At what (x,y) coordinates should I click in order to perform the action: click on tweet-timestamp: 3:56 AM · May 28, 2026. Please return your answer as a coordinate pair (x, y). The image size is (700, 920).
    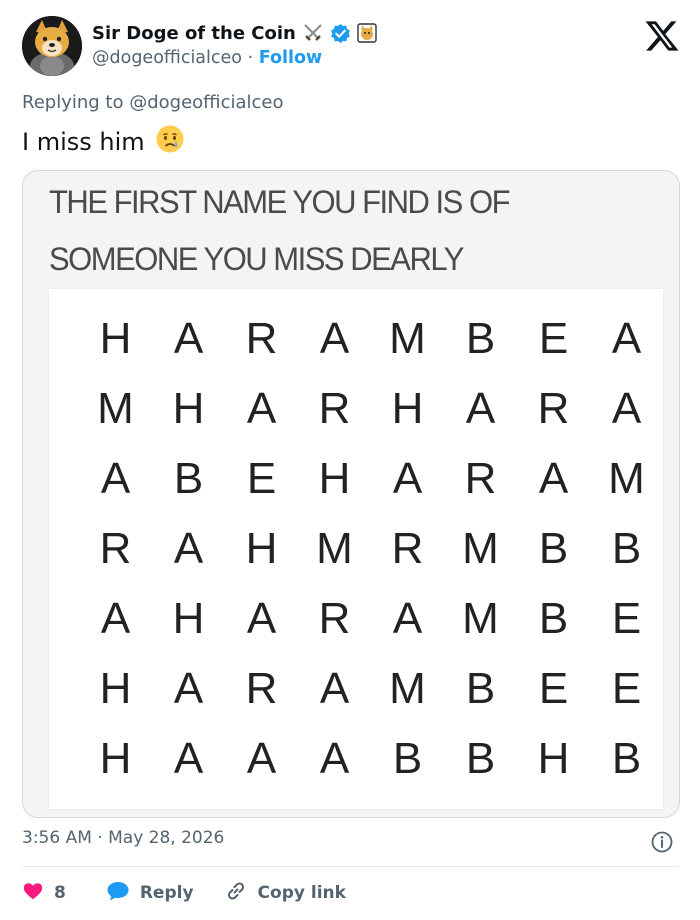
    Looking at the image, I should click on (123, 838).